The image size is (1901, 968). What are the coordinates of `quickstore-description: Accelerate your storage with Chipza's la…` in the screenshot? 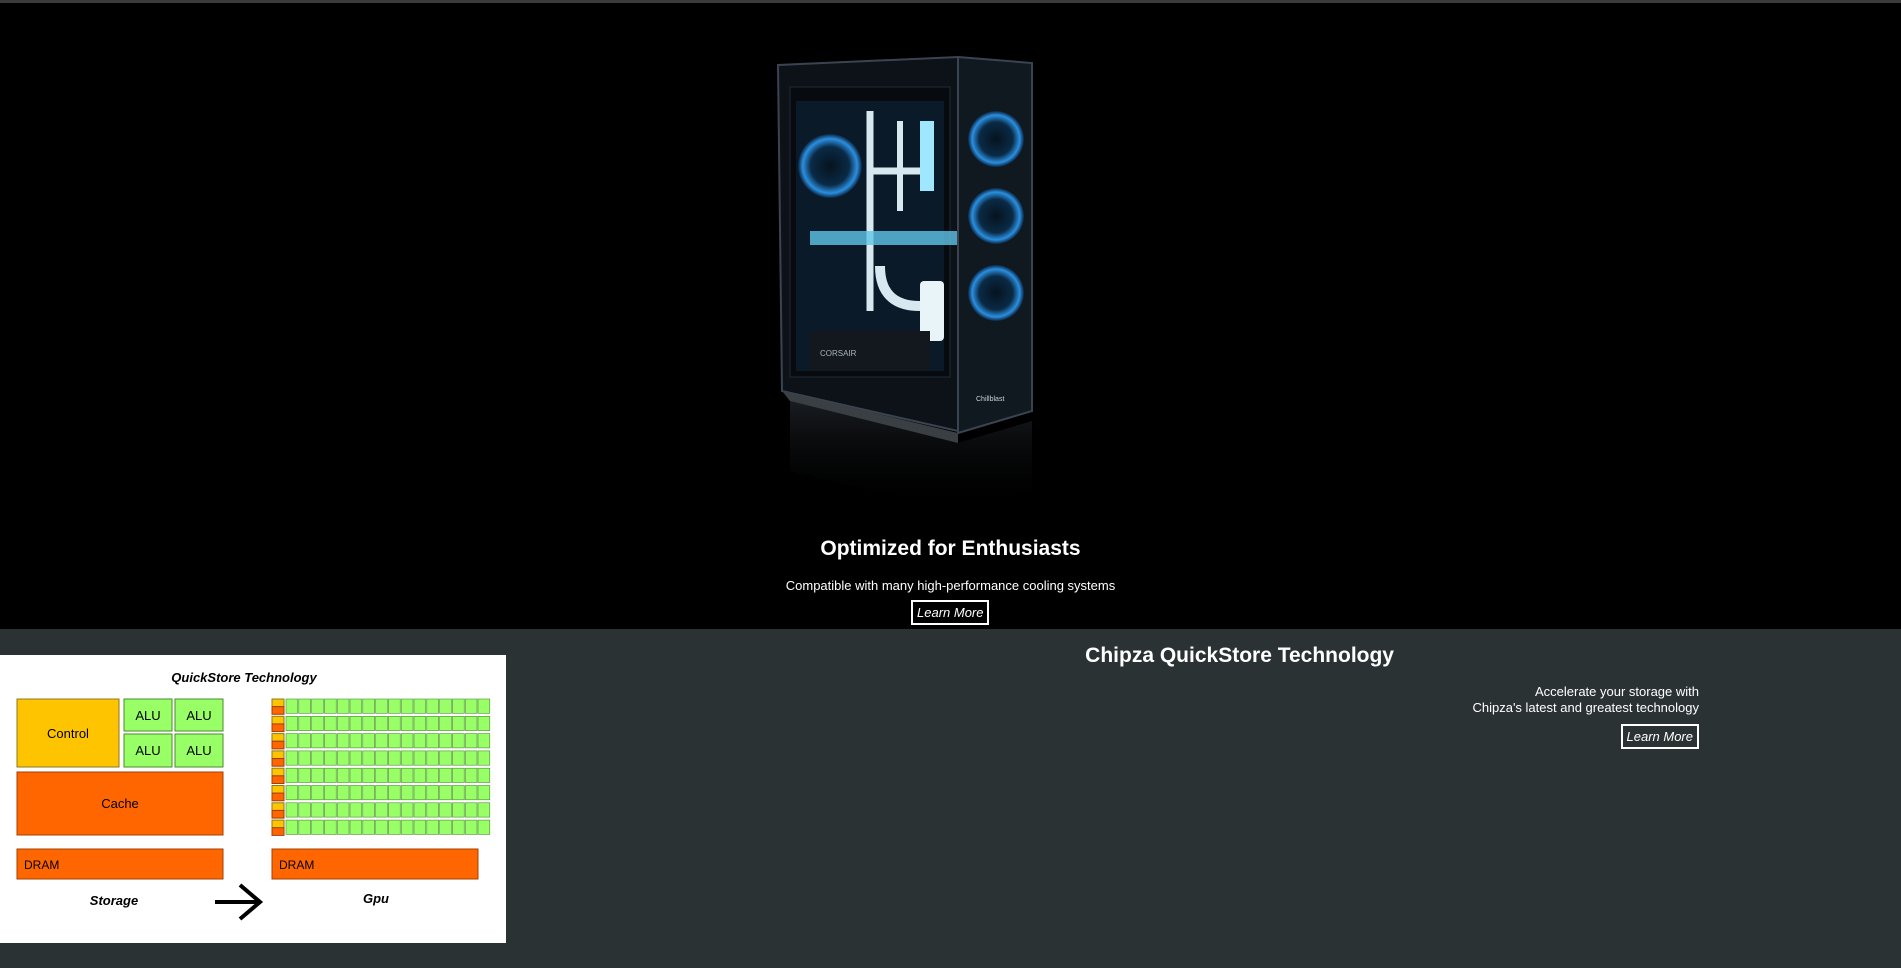 It's located at (1449, 700).